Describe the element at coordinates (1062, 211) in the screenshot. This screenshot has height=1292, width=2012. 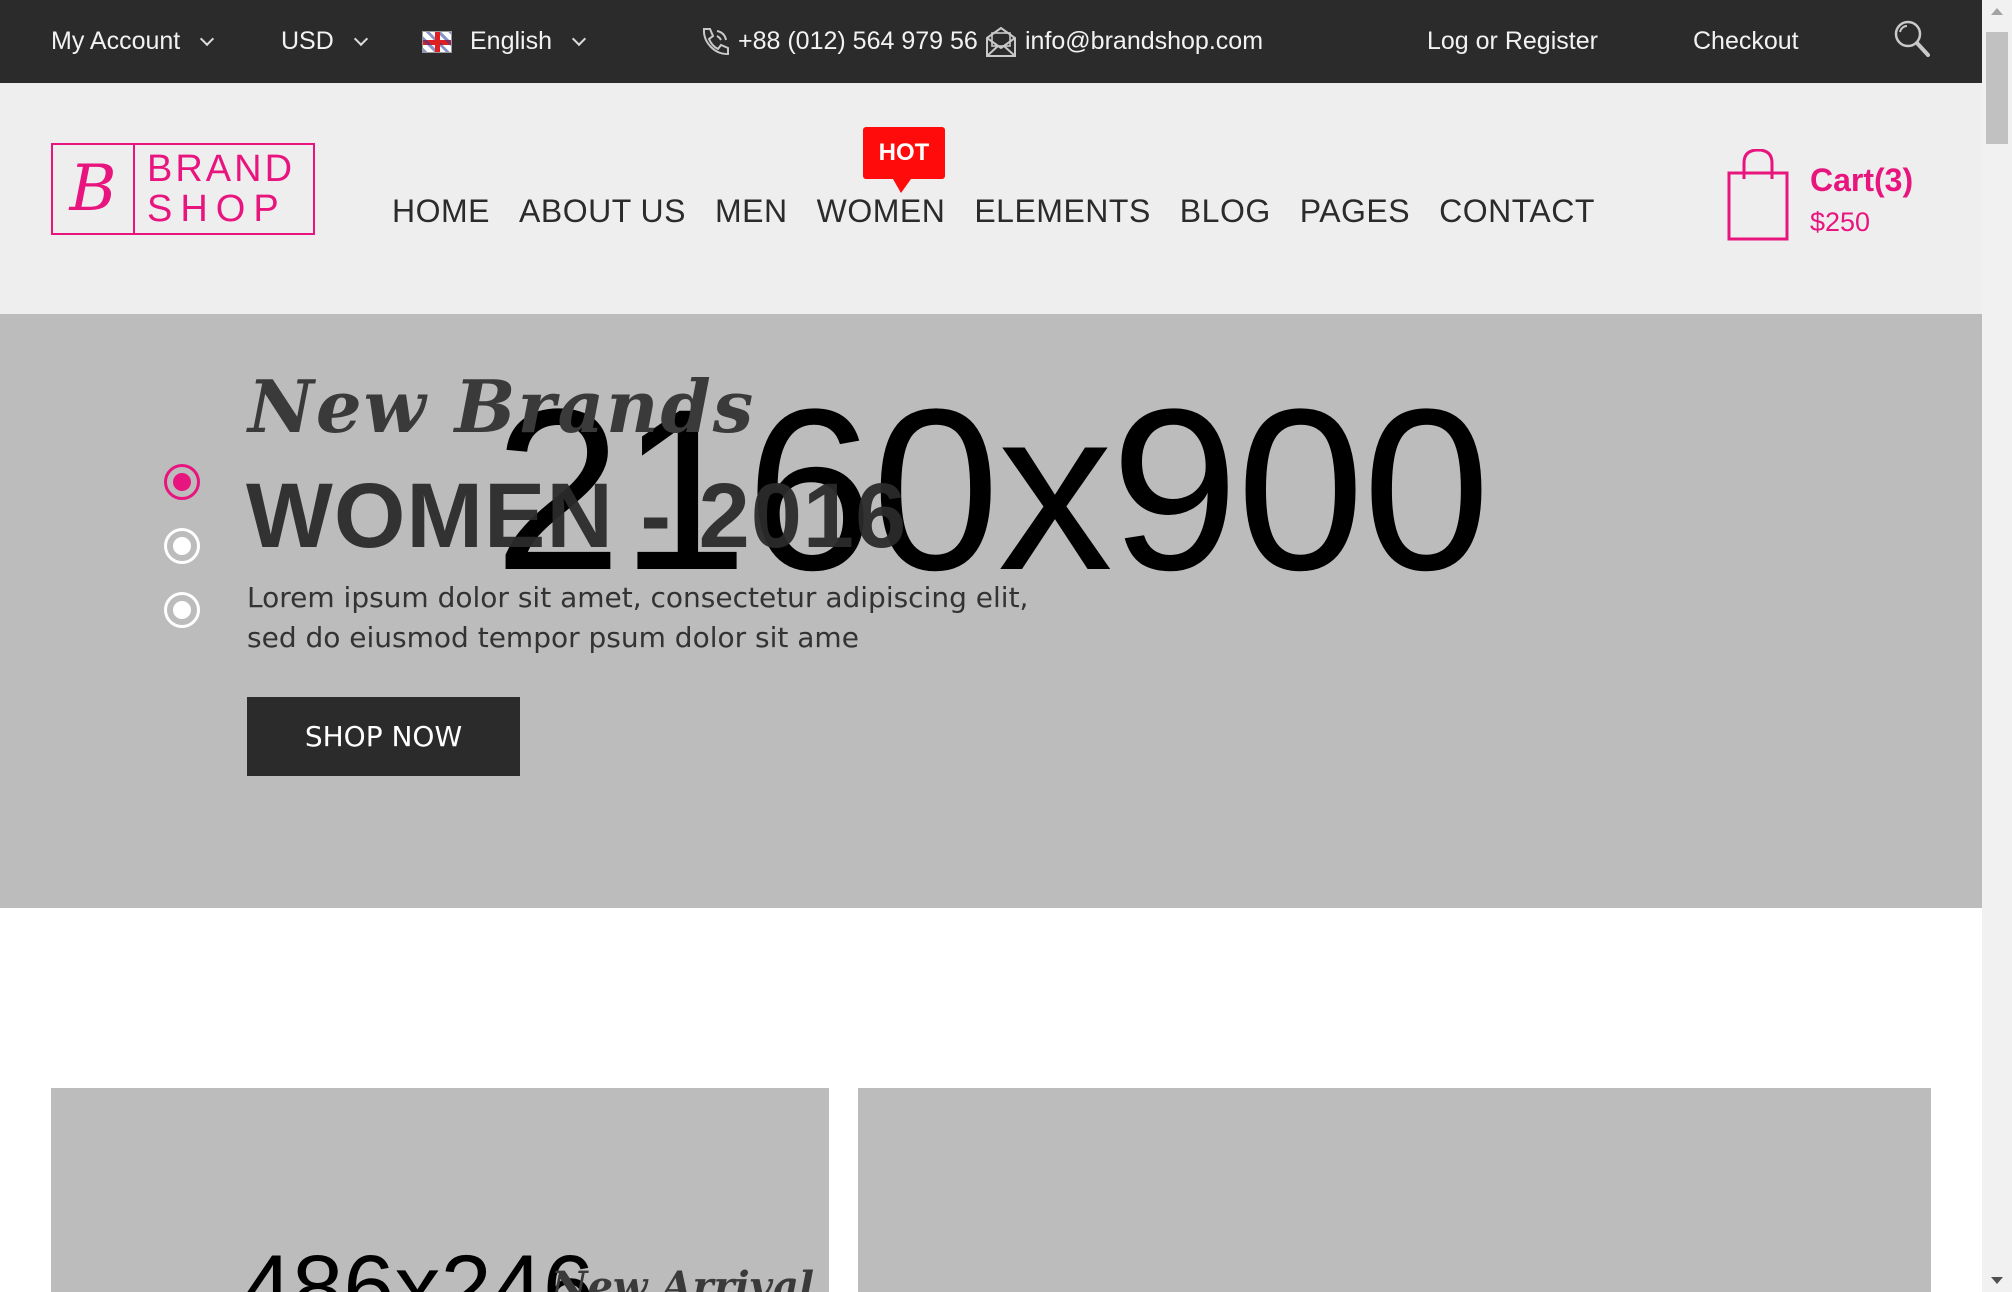
I see `nav-elements: ELEMENTS` at that location.